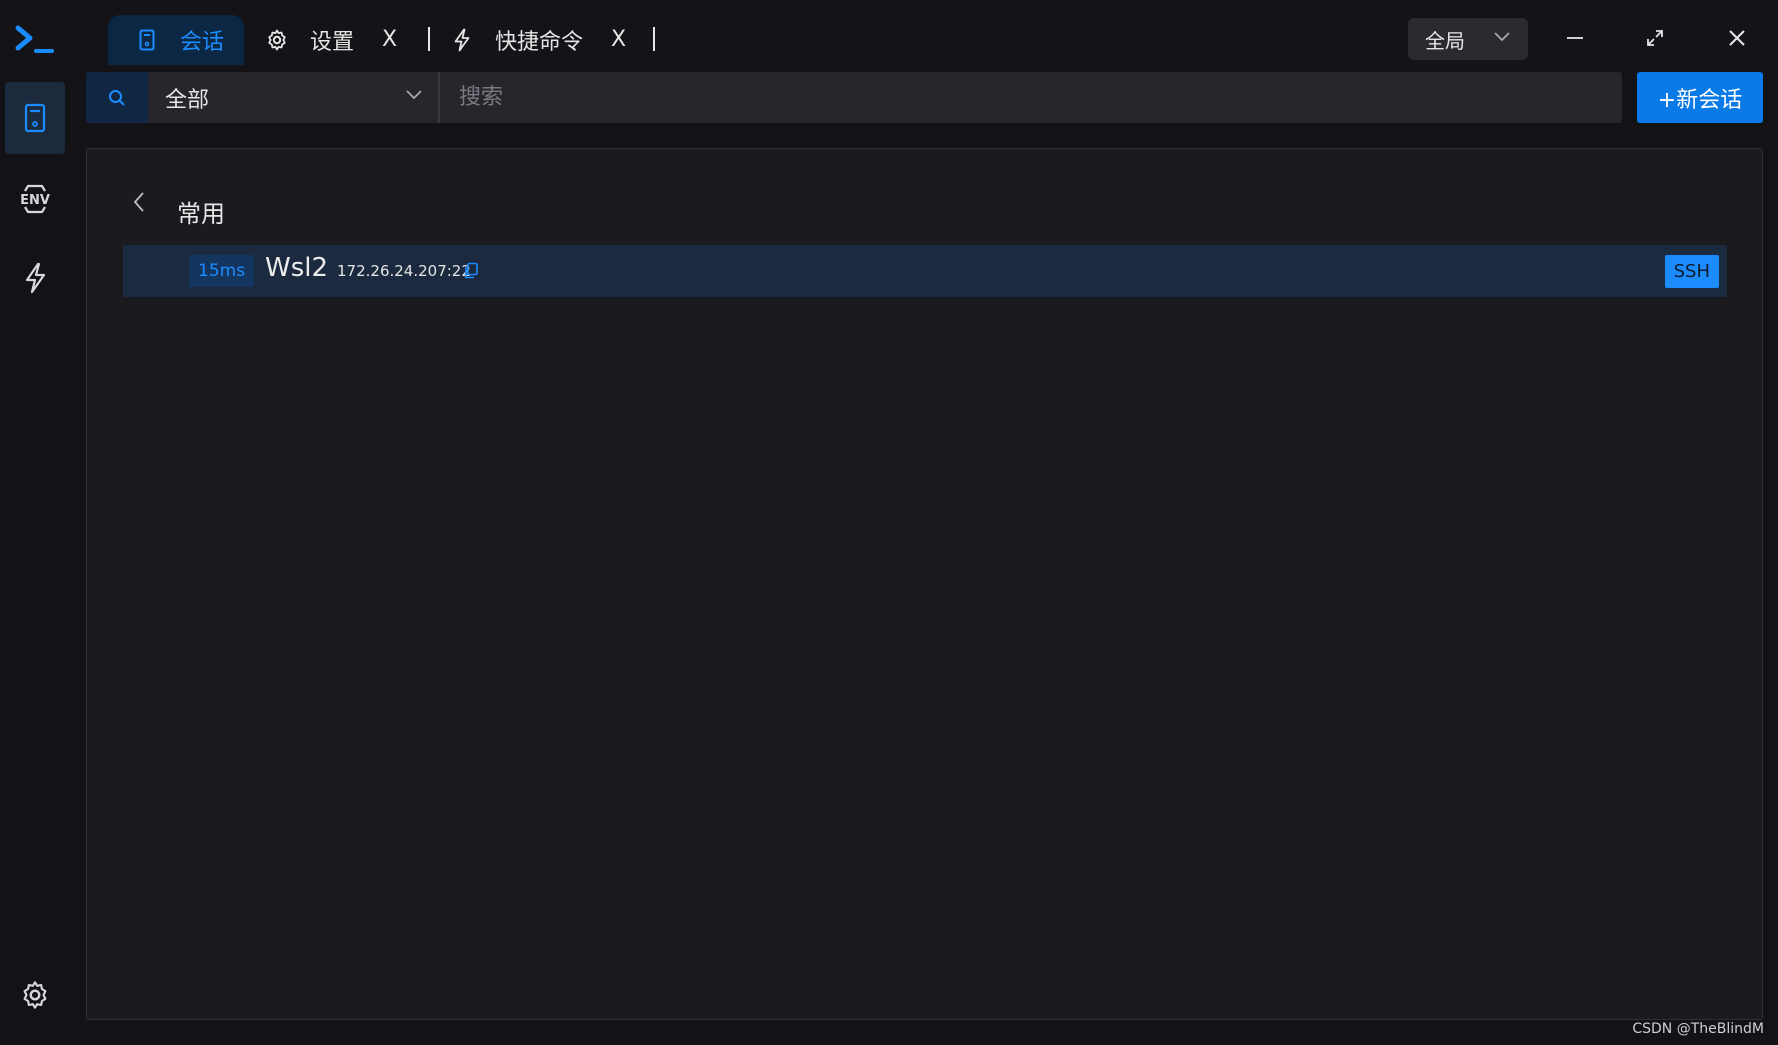 The width and height of the screenshot is (1778, 1045). I want to click on protocol-badge: SSH, so click(1691, 271).